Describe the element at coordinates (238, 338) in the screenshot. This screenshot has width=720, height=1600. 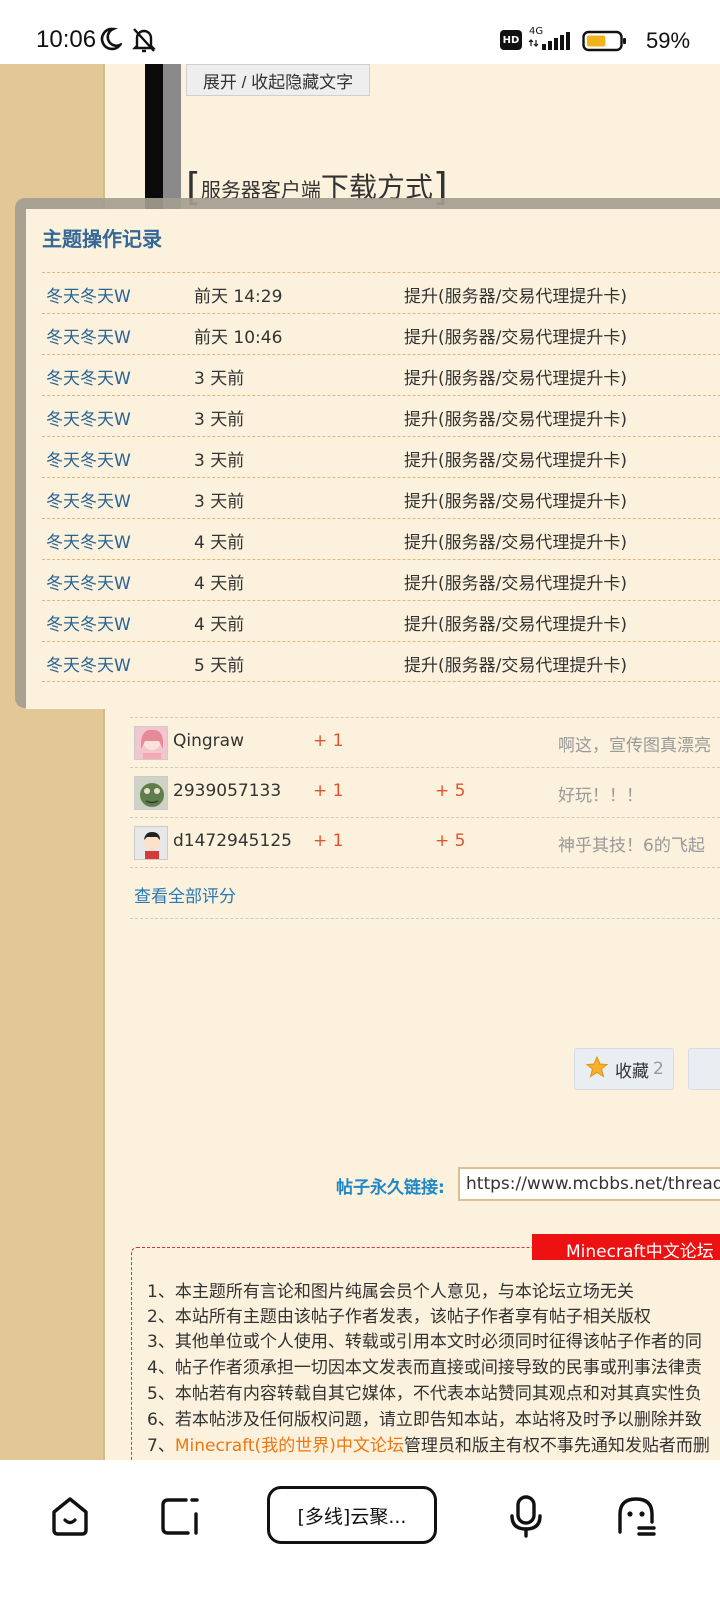
I see `log-time: 前天 10:46` at that location.